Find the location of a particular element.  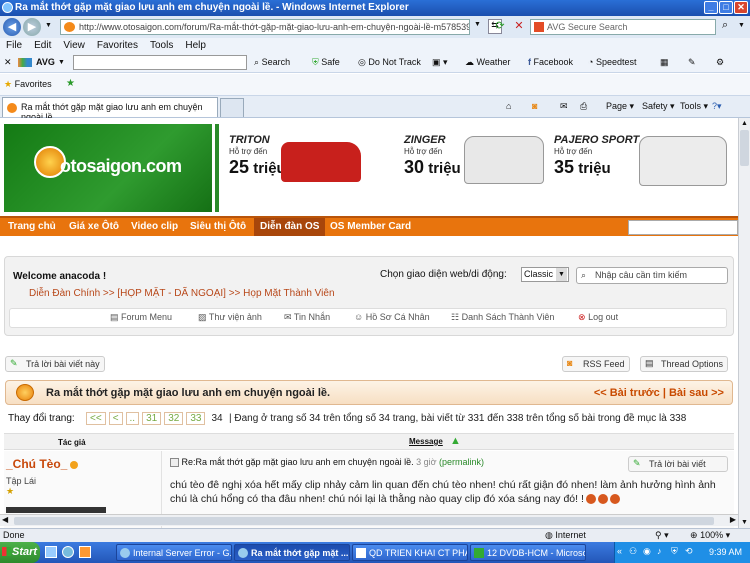

start-button: Start is located at coordinates (20, 552).